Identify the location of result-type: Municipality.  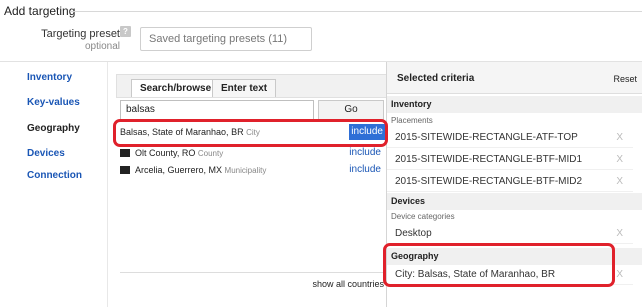
(245, 170).